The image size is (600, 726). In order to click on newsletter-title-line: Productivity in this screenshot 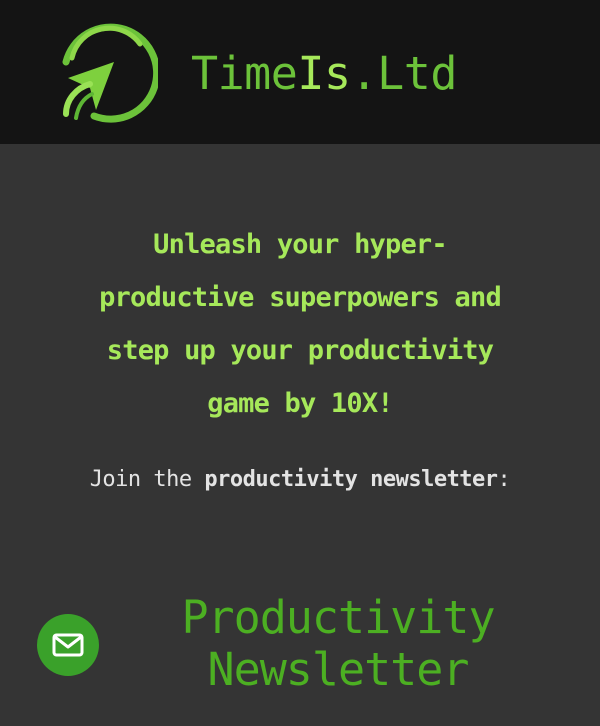, I will do `click(338, 617)`.